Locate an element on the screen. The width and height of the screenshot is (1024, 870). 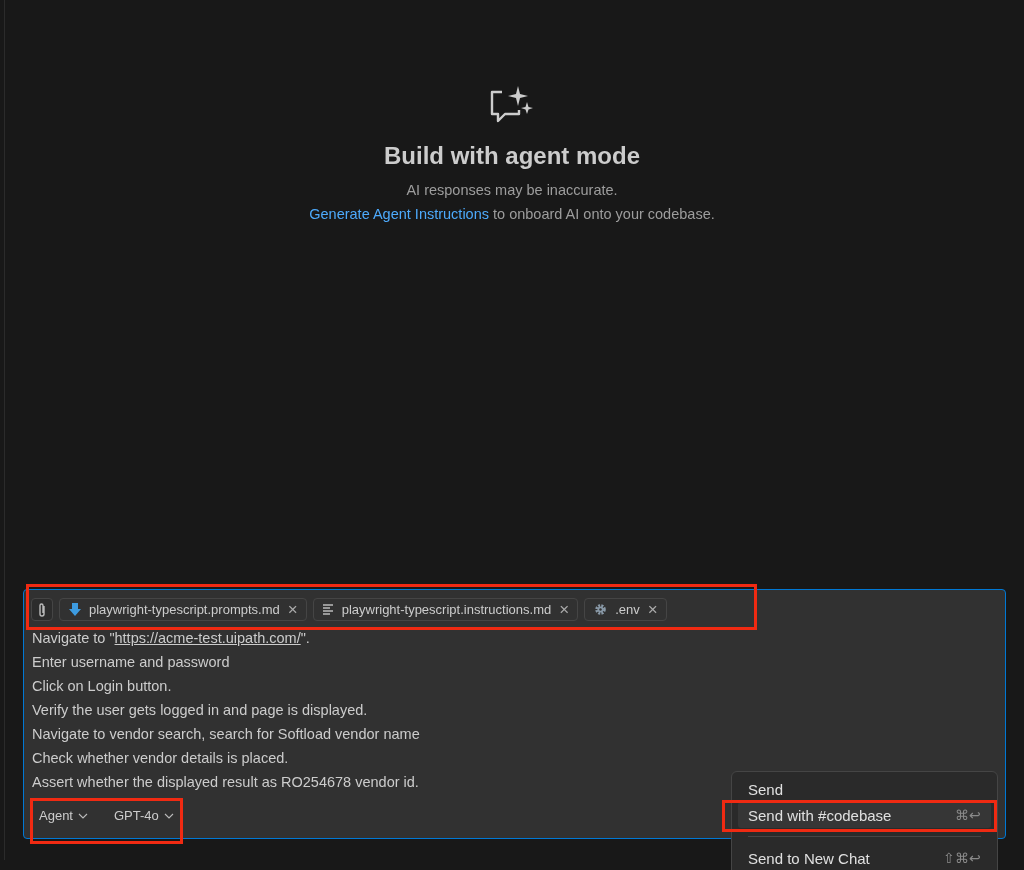
generate-instructions-link: Generate Agent Instructions is located at coordinates (399, 214).